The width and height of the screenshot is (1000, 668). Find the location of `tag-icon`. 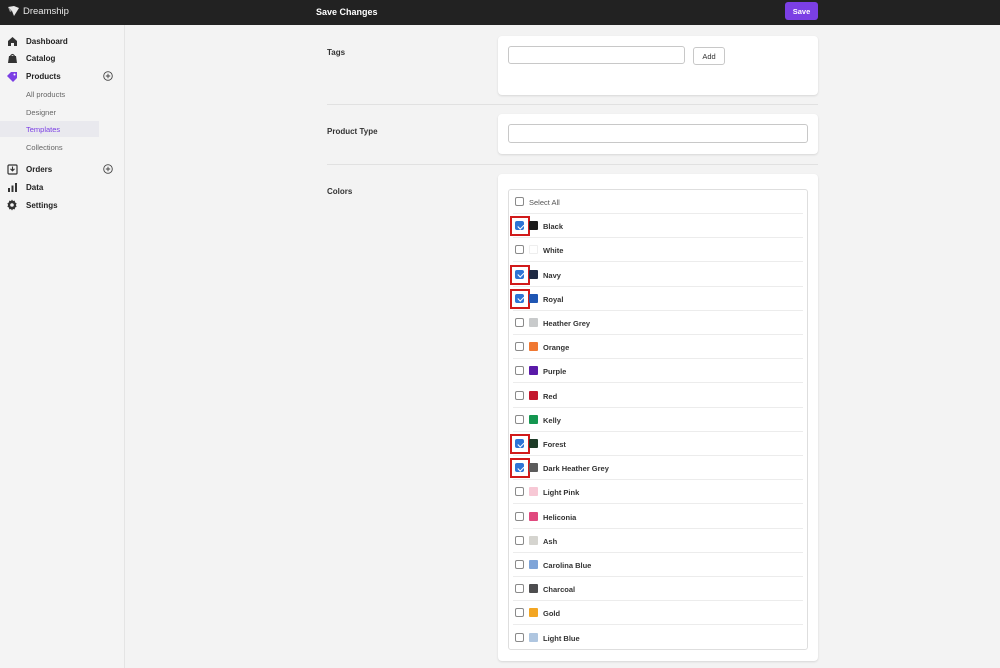

tag-icon is located at coordinates (12, 76).